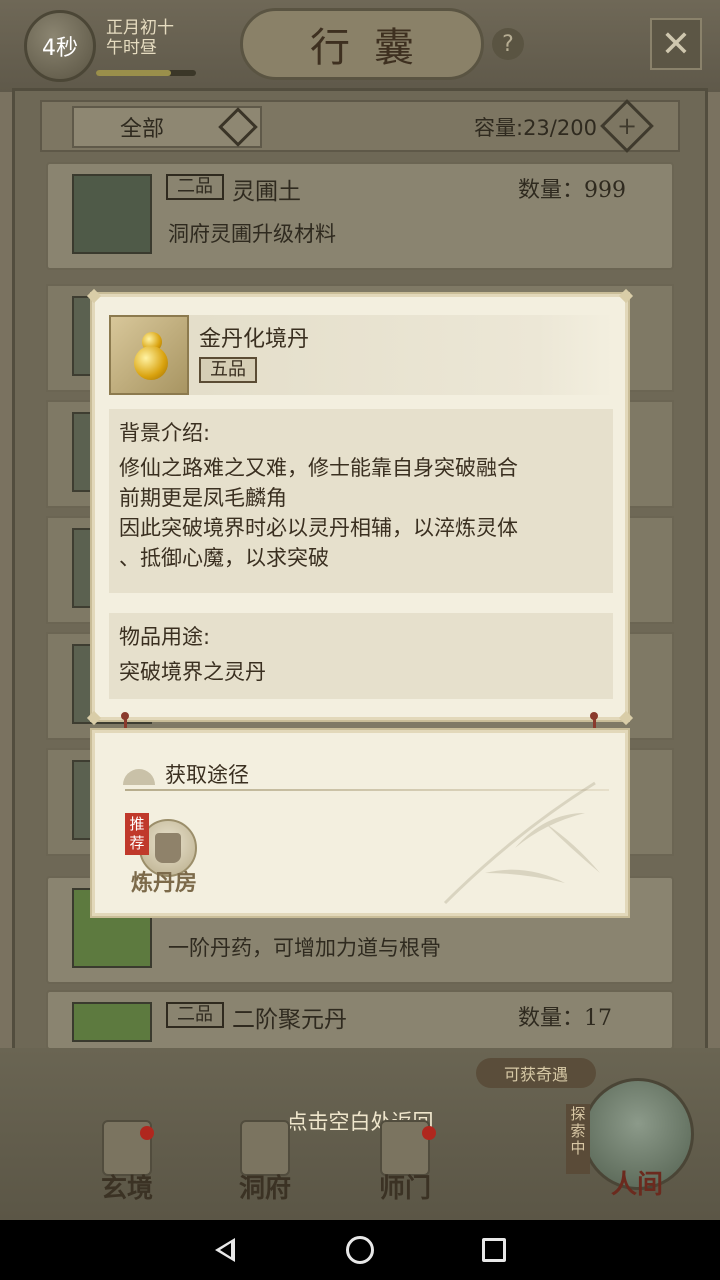 Image resolution: width=720 pixels, height=1280 pixels. I want to click on acquisition-card: 获取途径 推荐 炼丹房, so click(360, 823).